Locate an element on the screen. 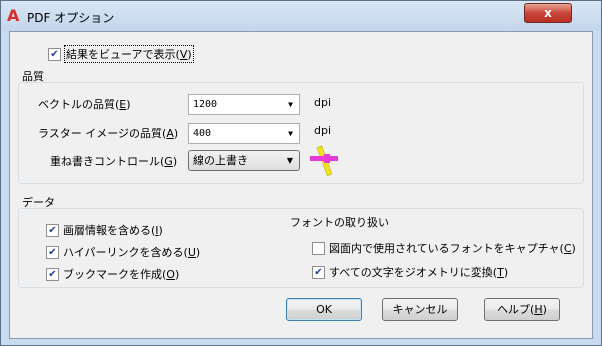 This screenshot has width=602, height=346. raster-quality-combobox: 400 ▼ is located at coordinates (244, 133).